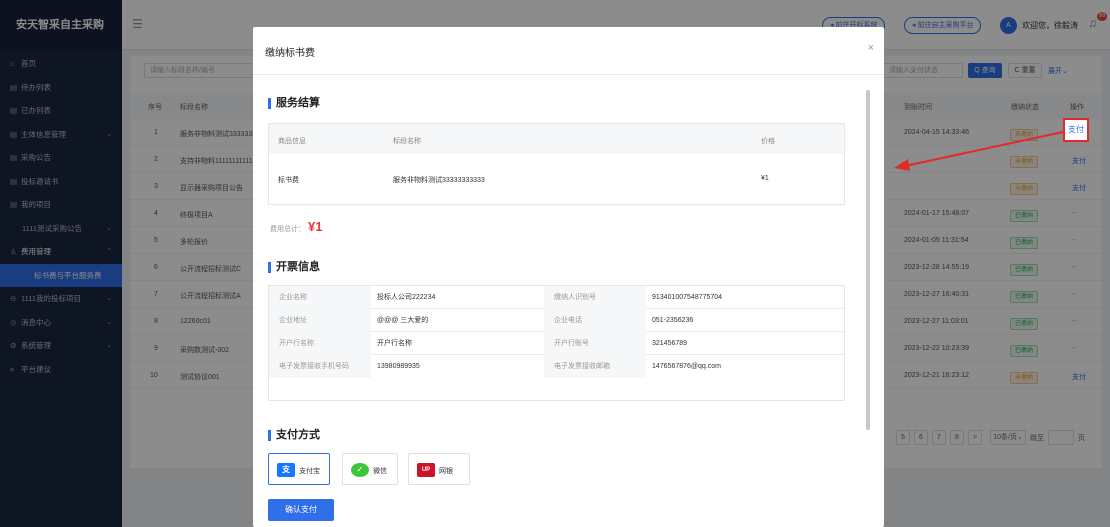 The image size is (1110, 527). Describe the element at coordinates (320, 297) in the screenshot. I see `invoice-label: 企业名称` at that location.